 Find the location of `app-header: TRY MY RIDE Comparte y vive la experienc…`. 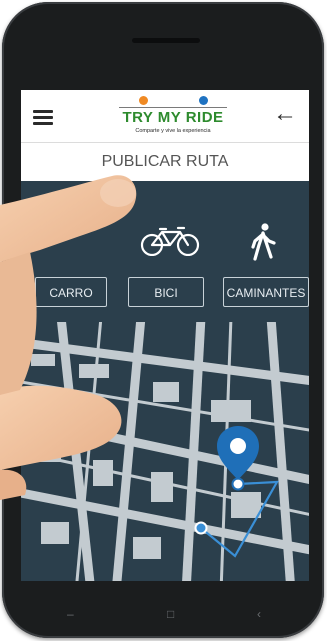

app-header: TRY MY RIDE Comparte y vive la experienc… is located at coordinates (165, 116).